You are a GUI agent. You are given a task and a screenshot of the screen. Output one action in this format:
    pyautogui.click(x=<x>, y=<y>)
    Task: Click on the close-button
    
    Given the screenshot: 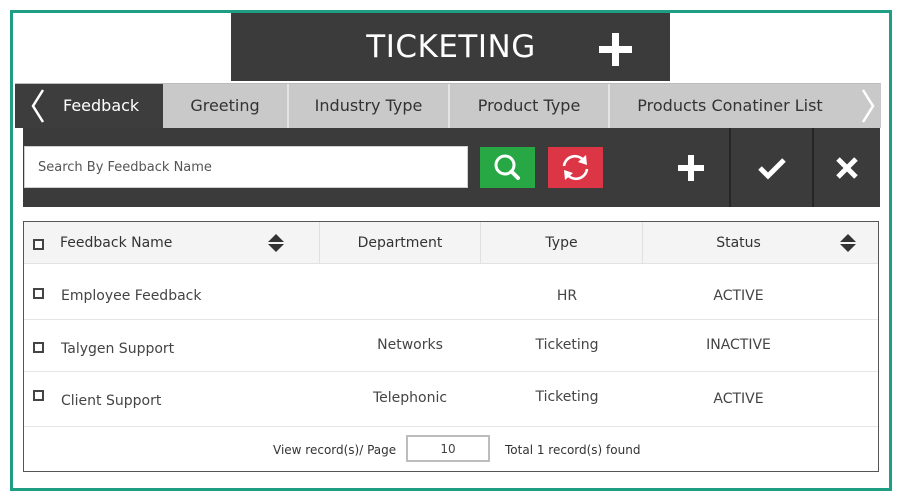 What is the action you would take?
    pyautogui.click(x=847, y=167)
    